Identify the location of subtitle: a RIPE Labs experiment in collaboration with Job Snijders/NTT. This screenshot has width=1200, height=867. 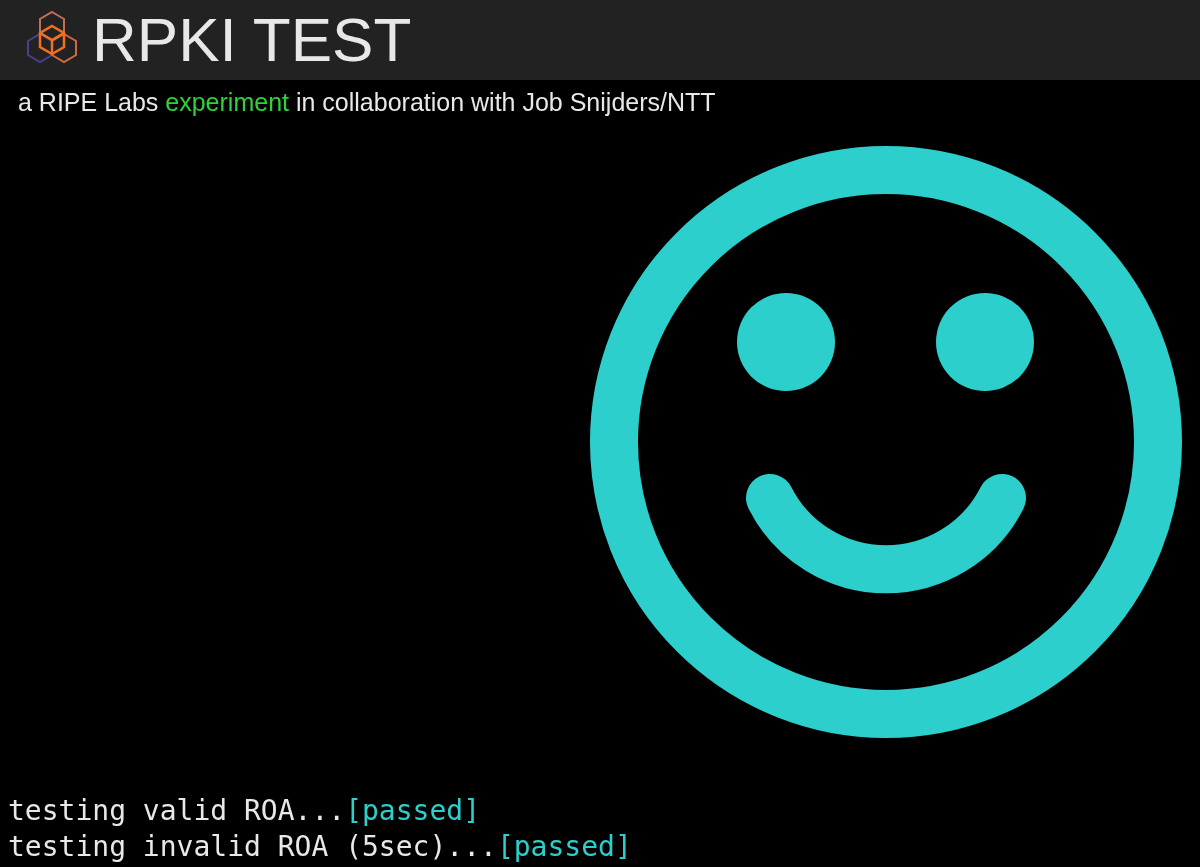
(367, 102).